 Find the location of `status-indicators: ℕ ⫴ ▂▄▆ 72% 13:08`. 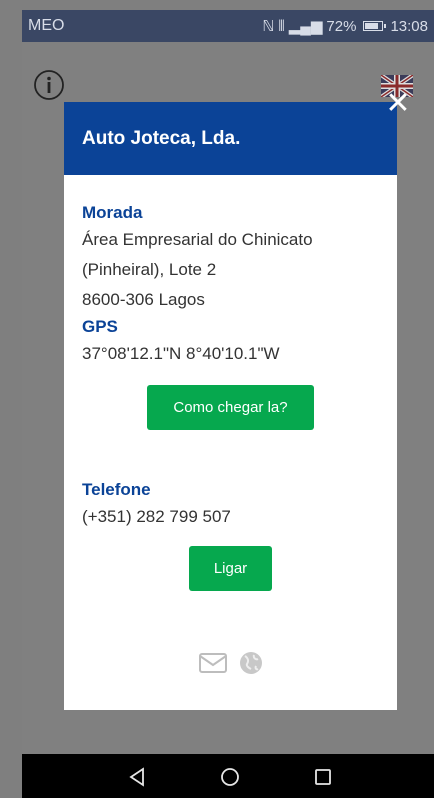

status-indicators: ℕ ⫴ ▂▄▆ 72% 13:08 is located at coordinates (345, 26).